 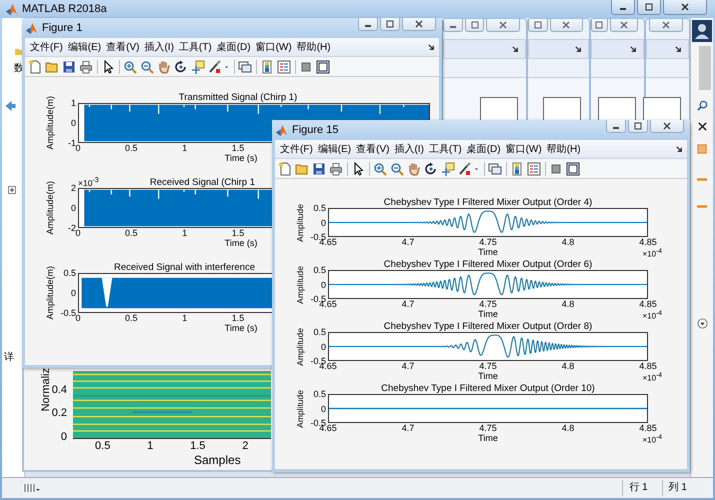 I want to click on scroll-bar, so click(x=705, y=68).